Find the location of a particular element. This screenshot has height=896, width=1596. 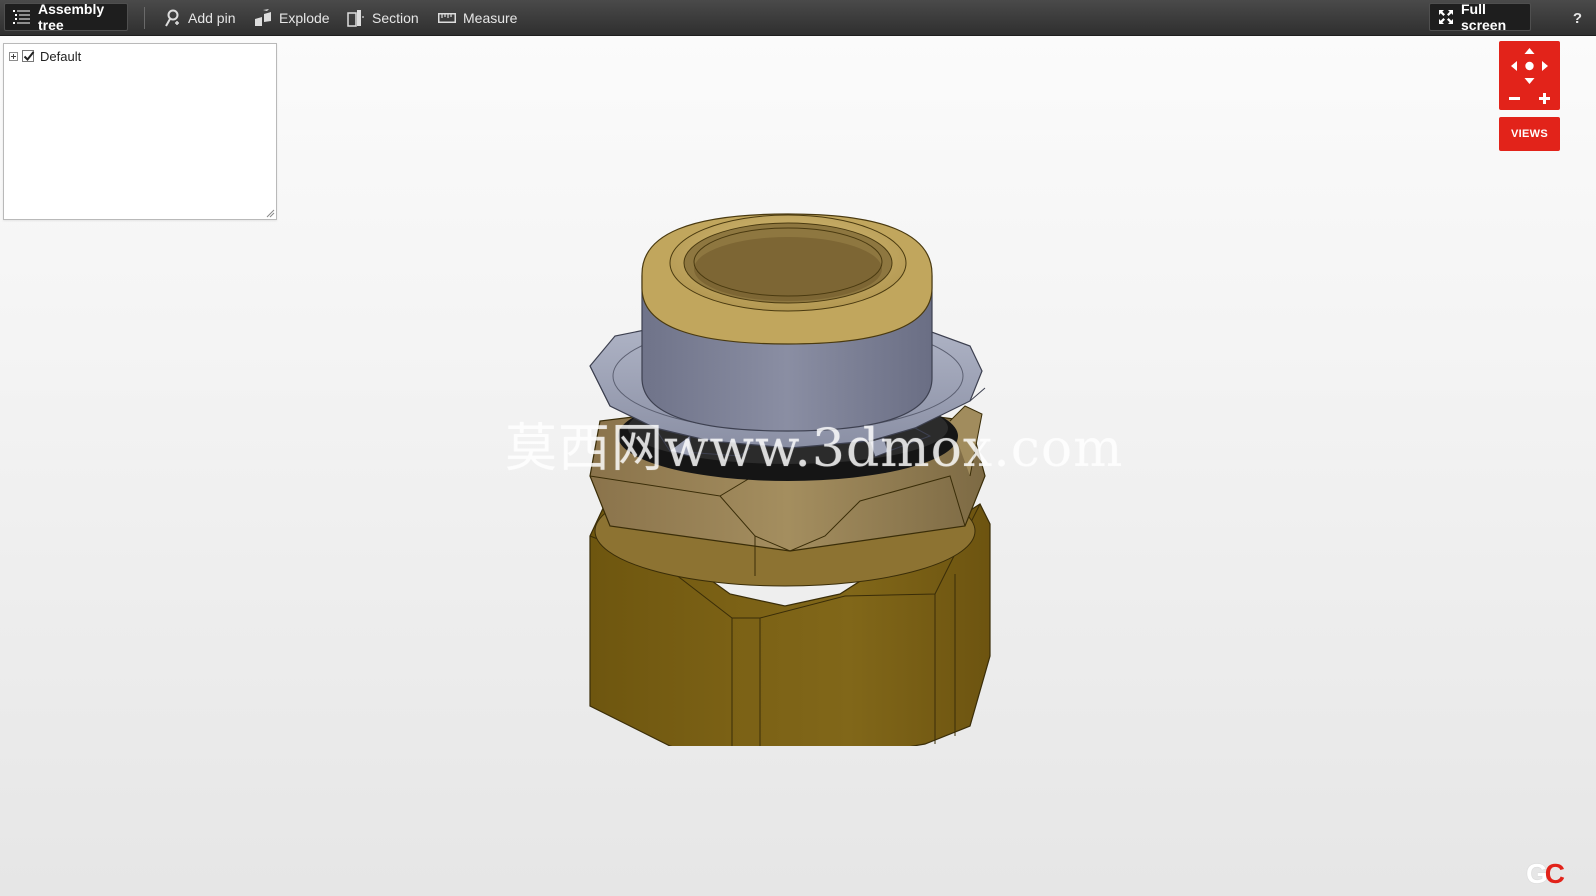

assembly-tree-button: Assembly tree is located at coordinates (66, 17).